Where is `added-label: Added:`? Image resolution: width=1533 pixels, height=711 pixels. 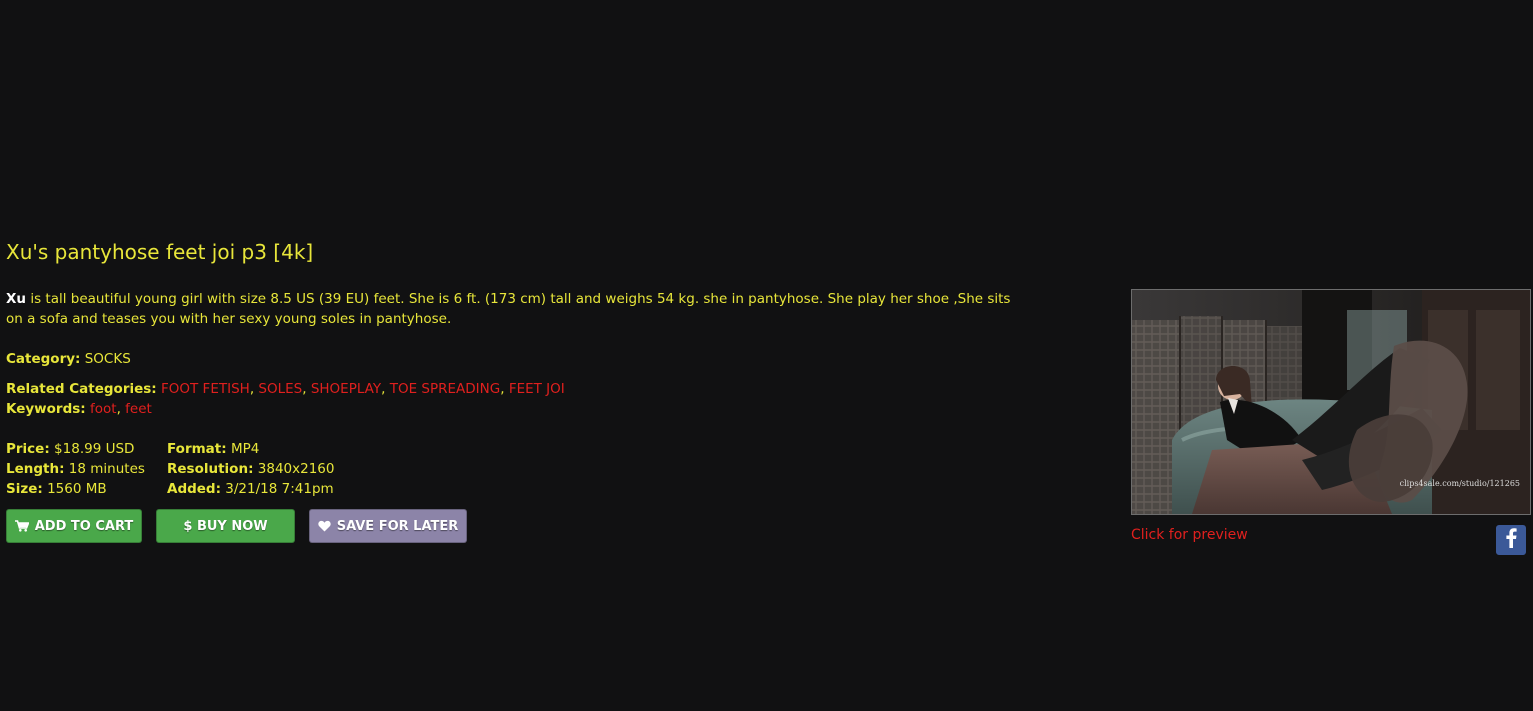
added-label: Added: is located at coordinates (194, 489).